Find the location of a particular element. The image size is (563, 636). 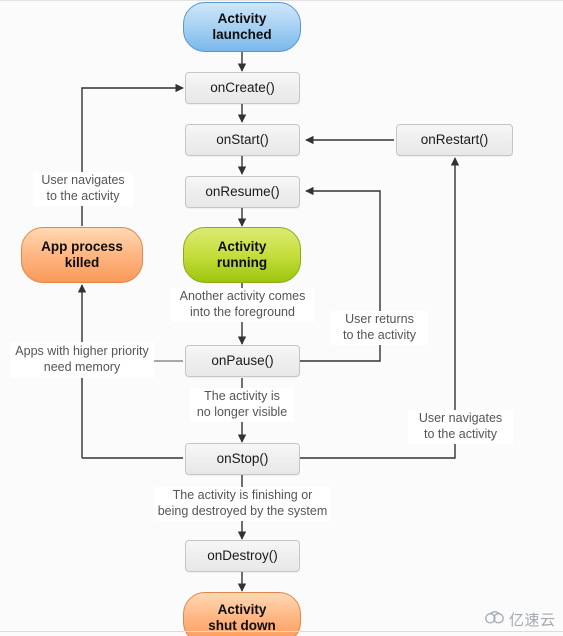

node-on-resume: onResume() is located at coordinates (242, 192).